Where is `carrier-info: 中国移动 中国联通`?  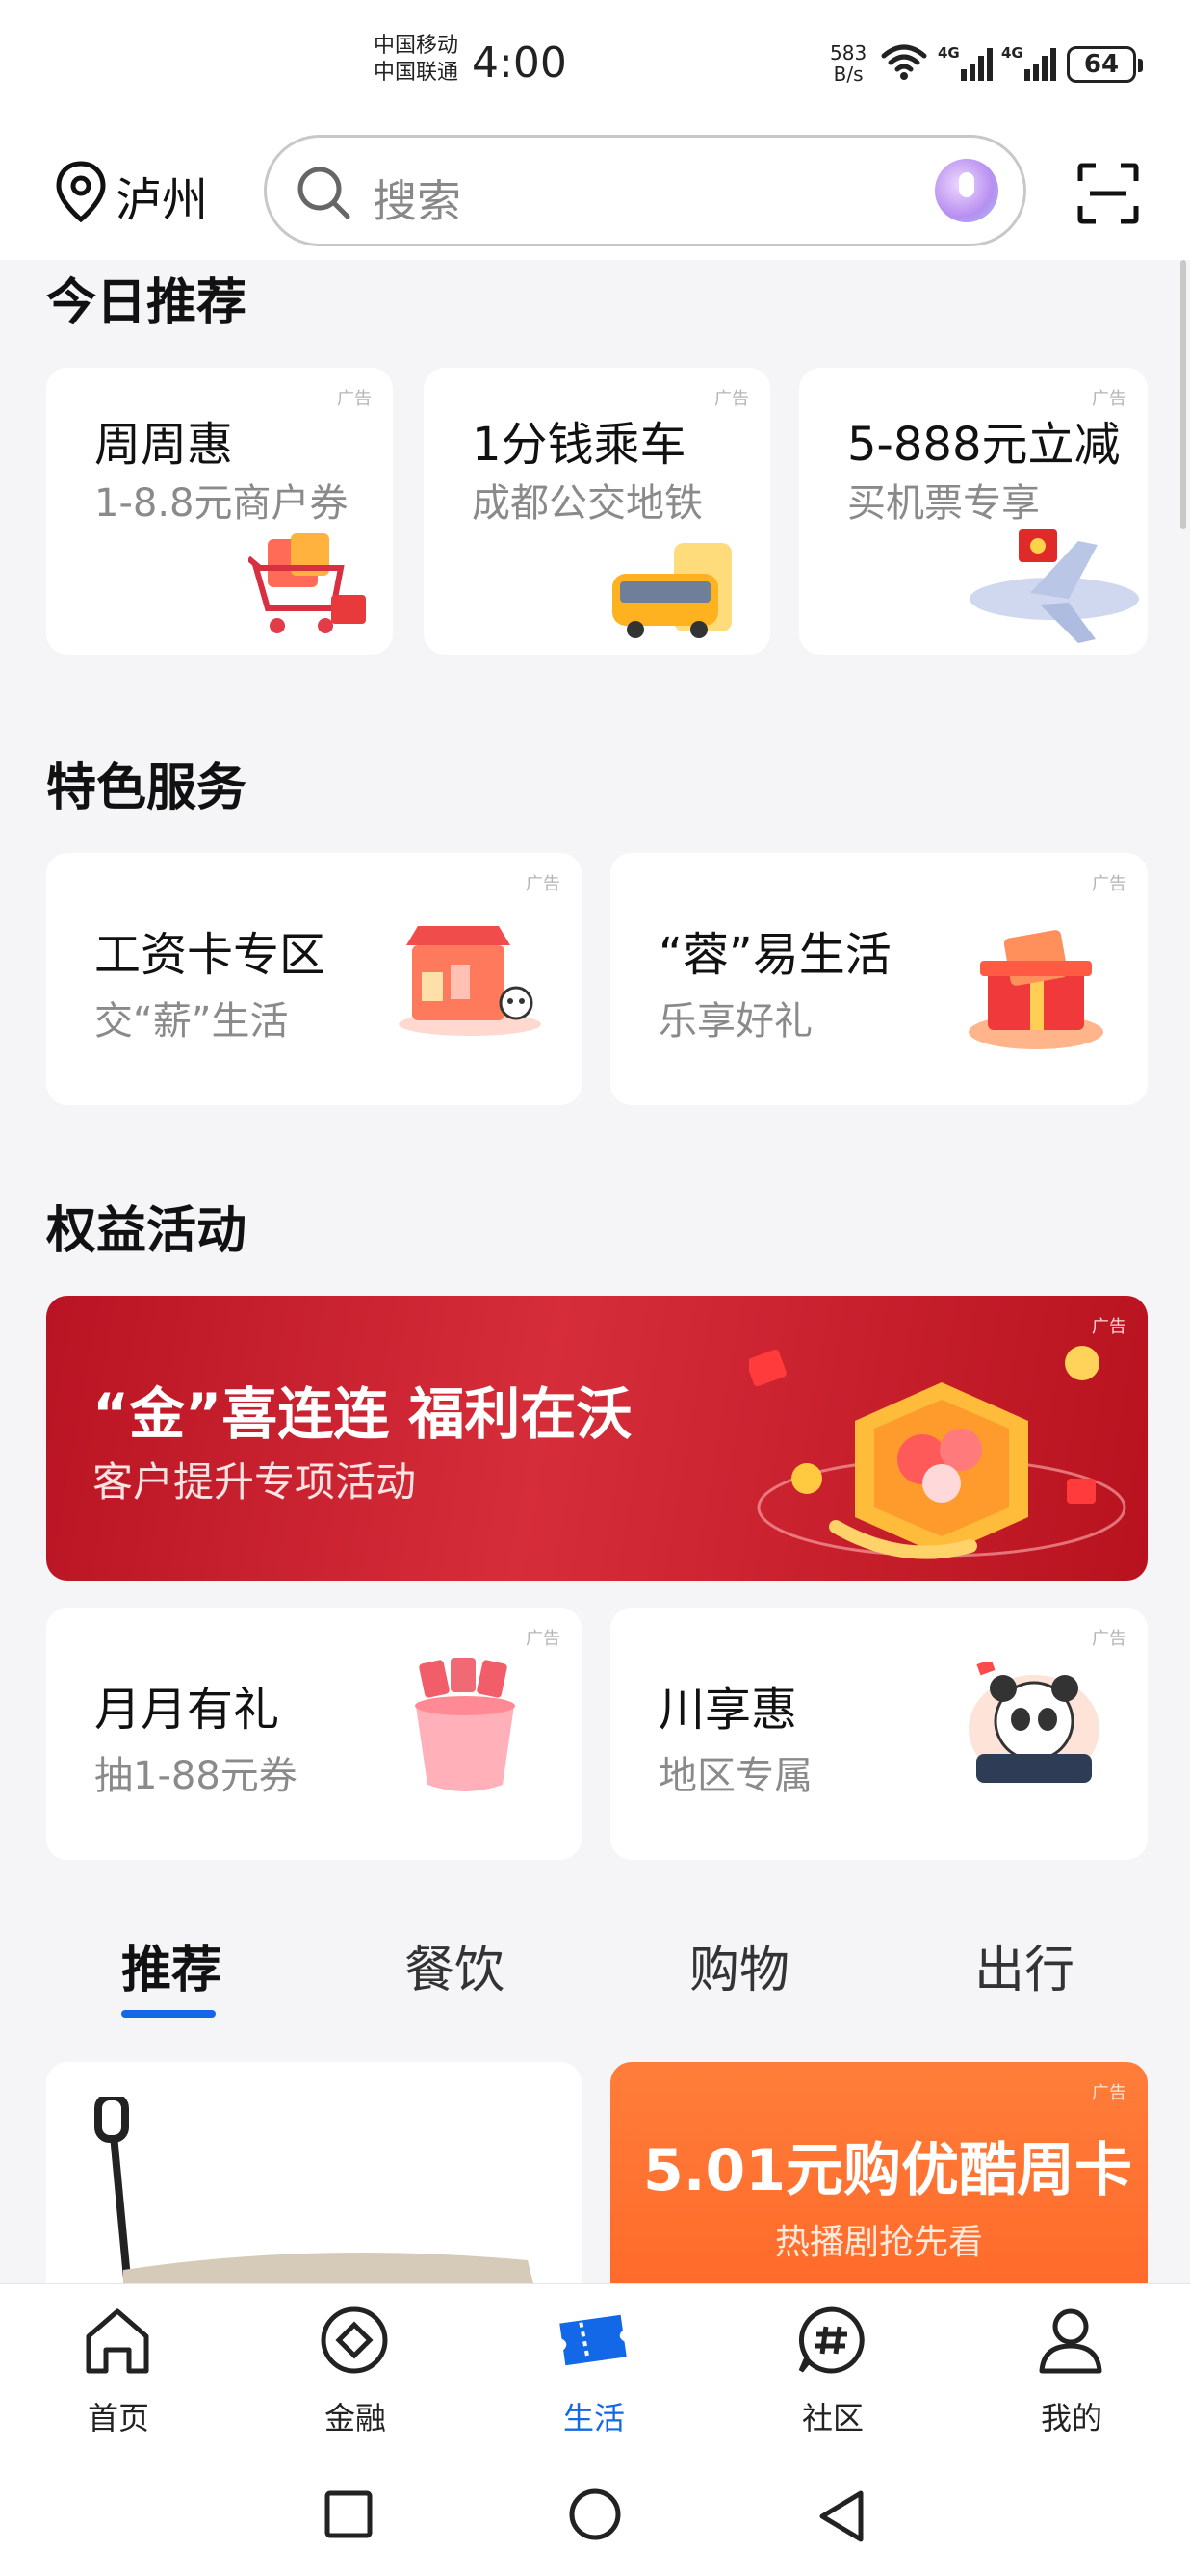
carrier-info: 中国移动 中国联通 is located at coordinates (416, 60).